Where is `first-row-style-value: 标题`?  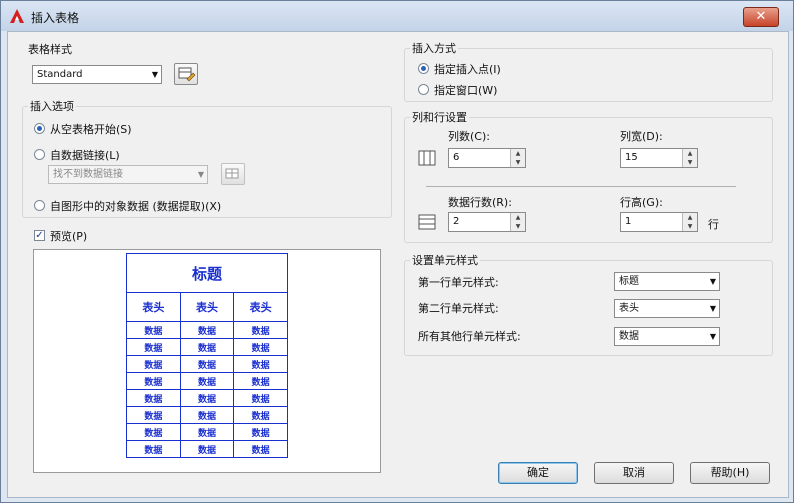
first-row-style-value: 标题 is located at coordinates (629, 281).